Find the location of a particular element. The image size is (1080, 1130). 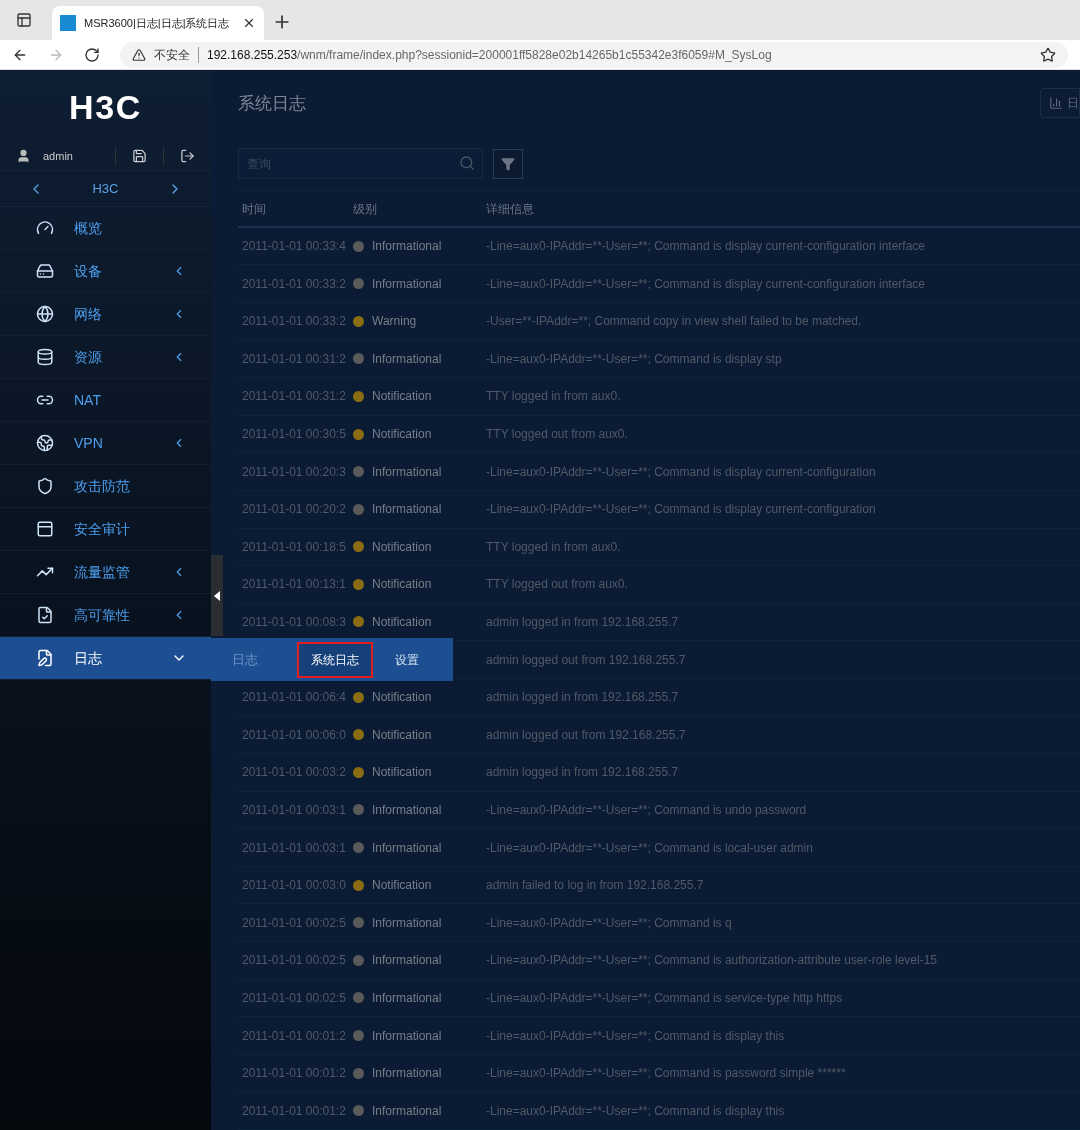

url-text: 192.168.255.253/wnm/frame/index.php?sessionid=200001ff5828e02b14265b1c55342e3f6059#M_SysLog is located at coordinates (489, 55).